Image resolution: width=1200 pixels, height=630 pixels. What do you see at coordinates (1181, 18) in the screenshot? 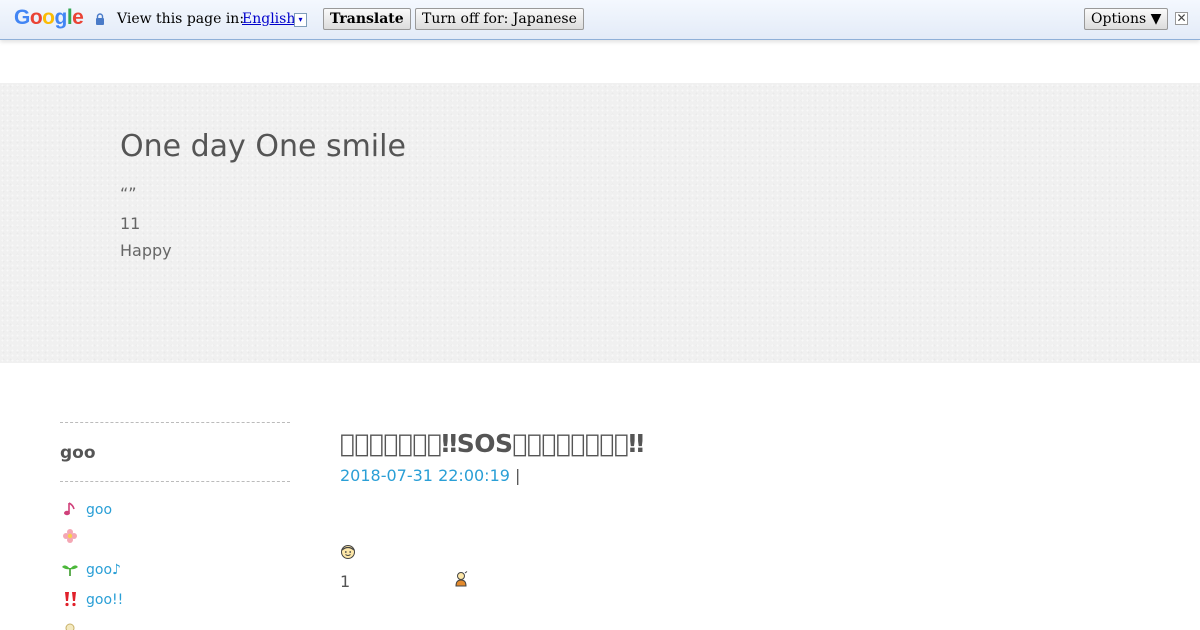
I see `close-icon: ✕` at bounding box center [1181, 18].